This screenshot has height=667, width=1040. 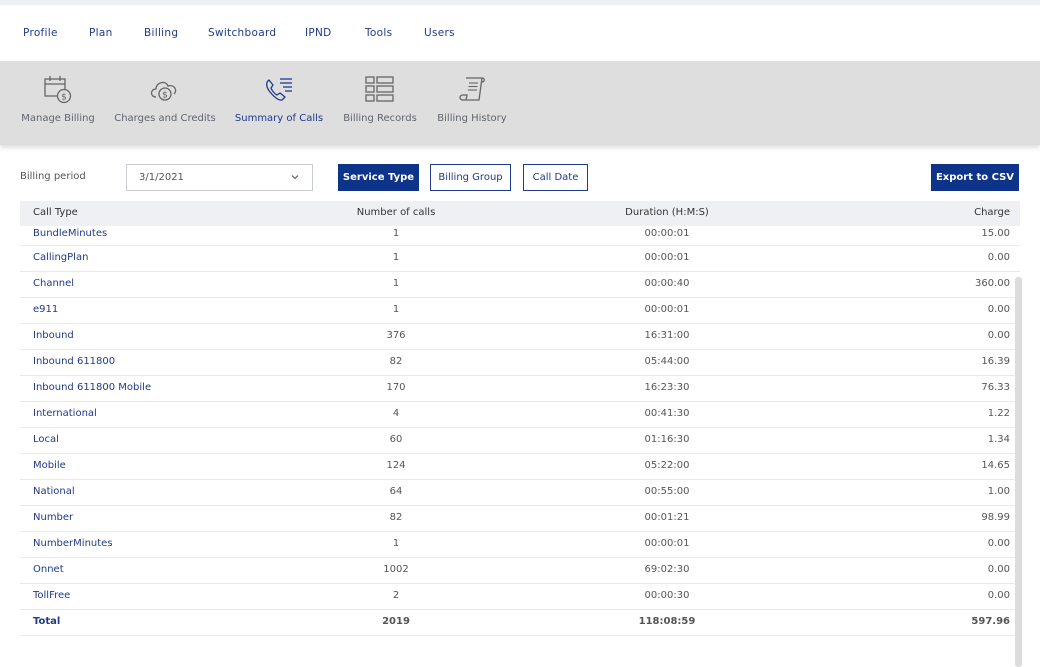 What do you see at coordinates (53, 335) in the screenshot?
I see `cell-call-type: Inbound` at bounding box center [53, 335].